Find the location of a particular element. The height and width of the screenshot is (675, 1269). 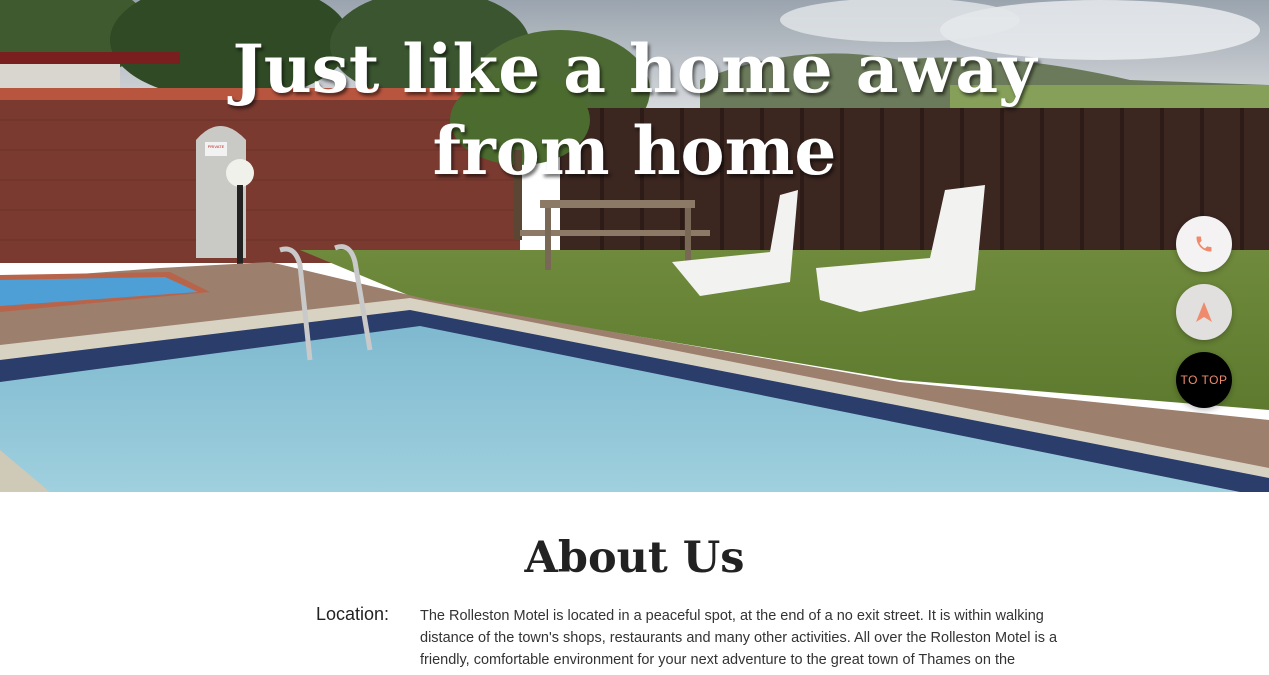

to-top-button: TO TOP is located at coordinates (1204, 380).